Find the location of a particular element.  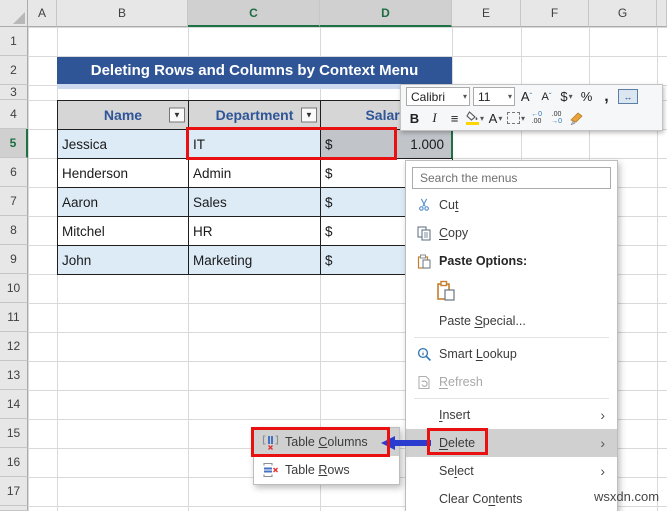

accounting-format-button: $ ▾ is located at coordinates (566, 96).